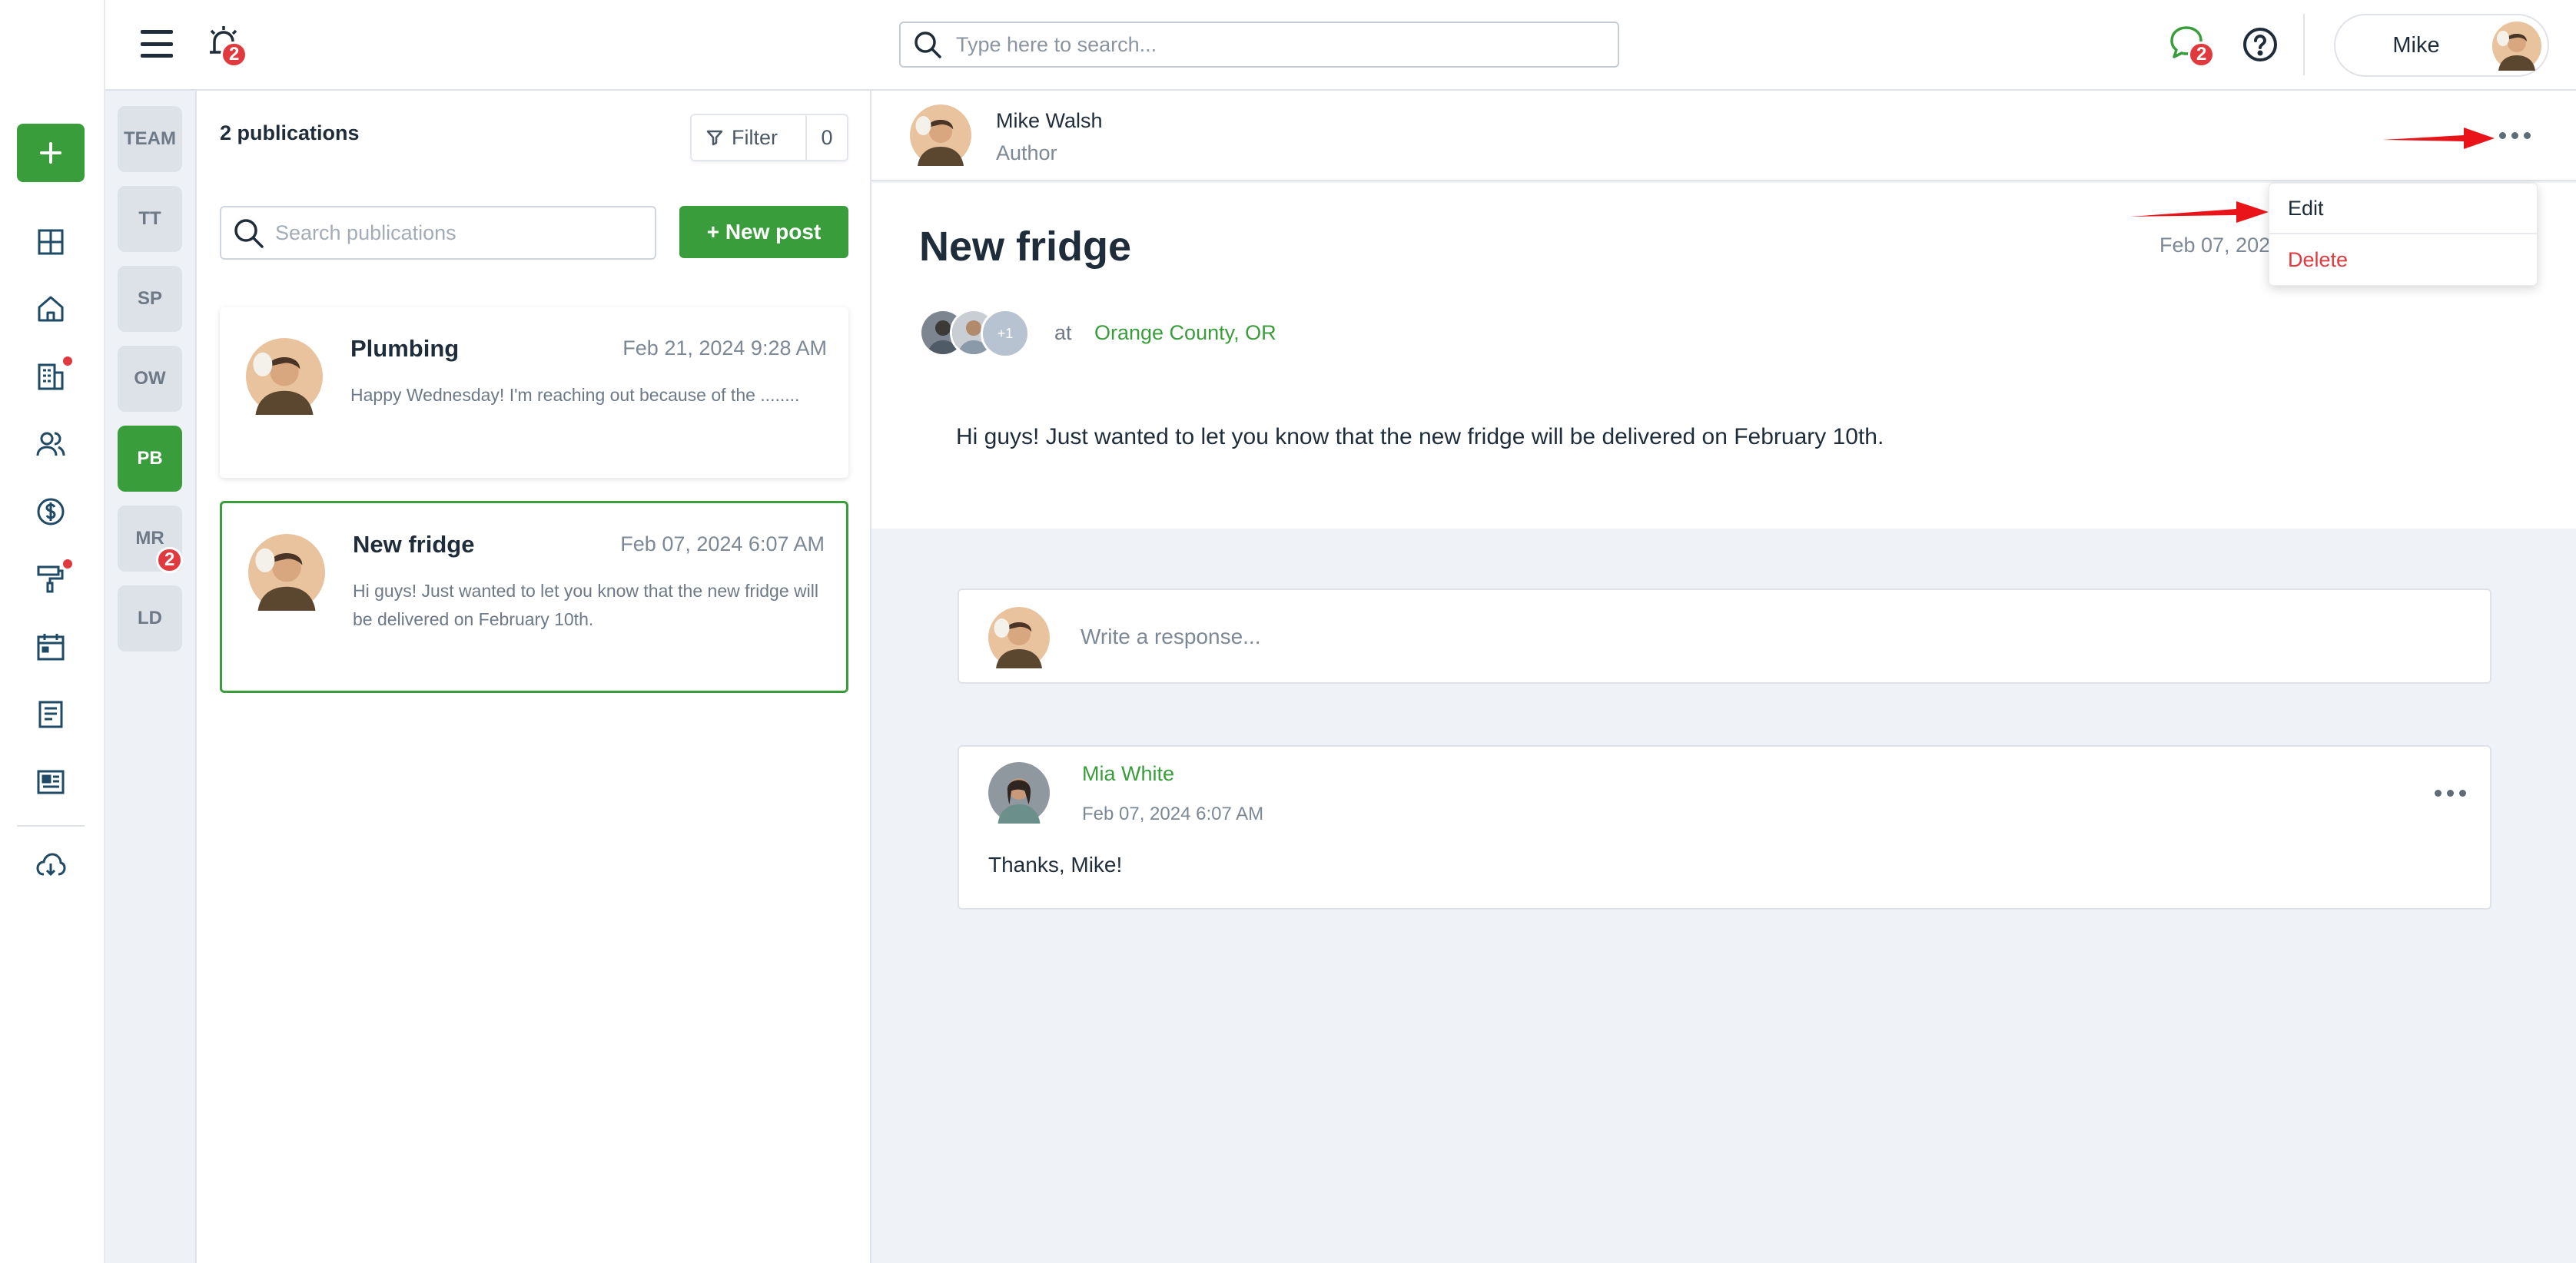 This screenshot has height=1263, width=2576. I want to click on alarm-button: 2, so click(226, 45).